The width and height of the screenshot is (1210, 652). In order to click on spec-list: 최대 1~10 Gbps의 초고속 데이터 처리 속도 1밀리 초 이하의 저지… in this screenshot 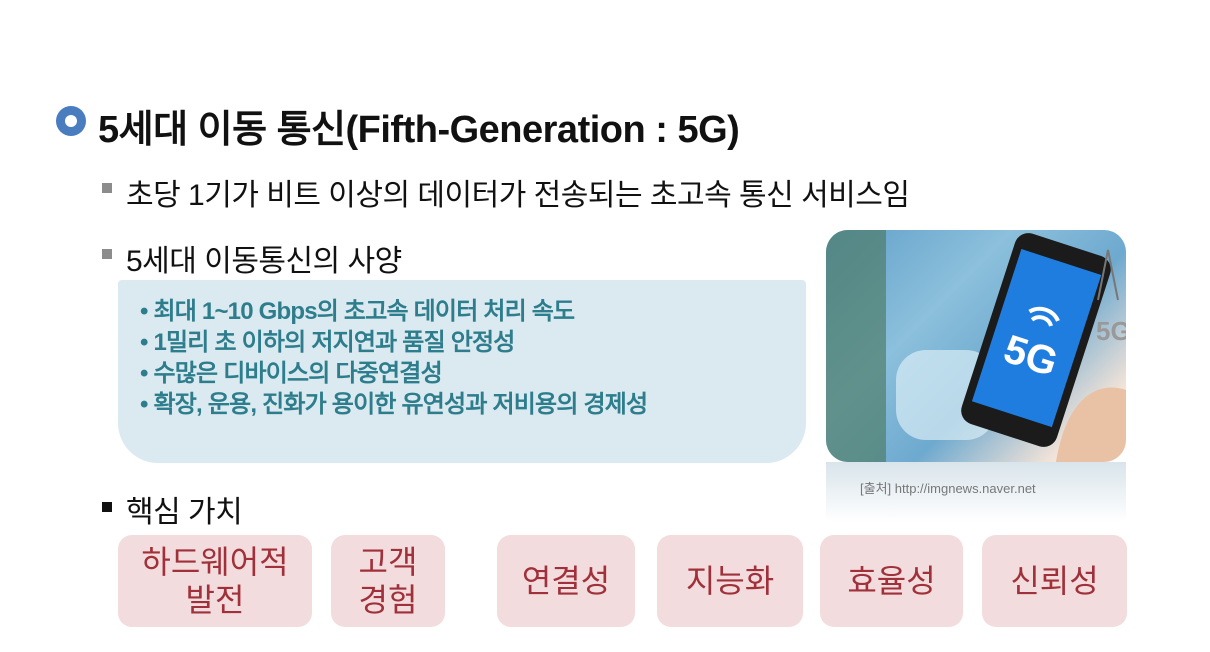, I will do `click(394, 358)`.